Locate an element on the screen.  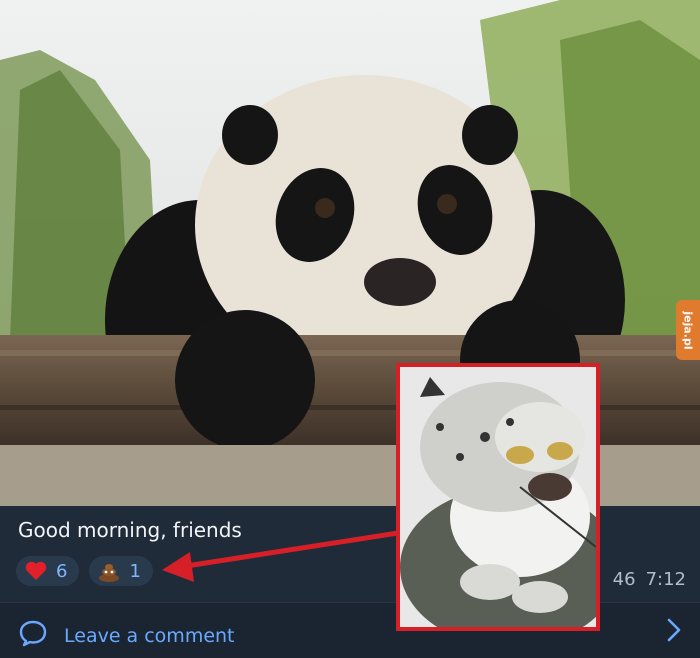
post-caption: Good morning, friends is located at coordinates (130, 530).